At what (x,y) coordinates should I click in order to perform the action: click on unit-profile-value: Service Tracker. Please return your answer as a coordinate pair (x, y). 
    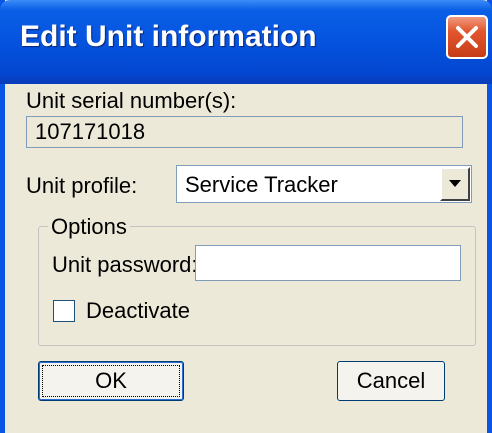
    Looking at the image, I should click on (261, 184).